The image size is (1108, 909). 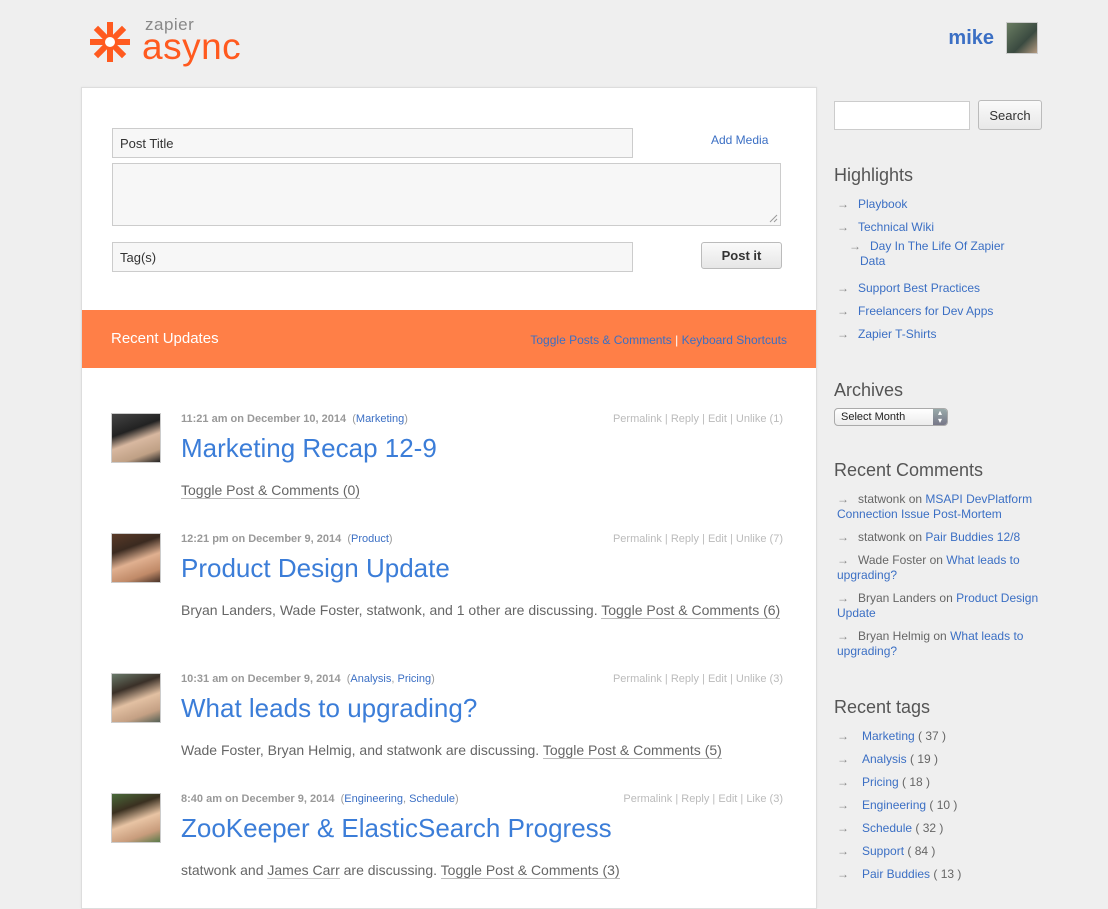 I want to click on tag-link: Support, so click(x=883, y=851).